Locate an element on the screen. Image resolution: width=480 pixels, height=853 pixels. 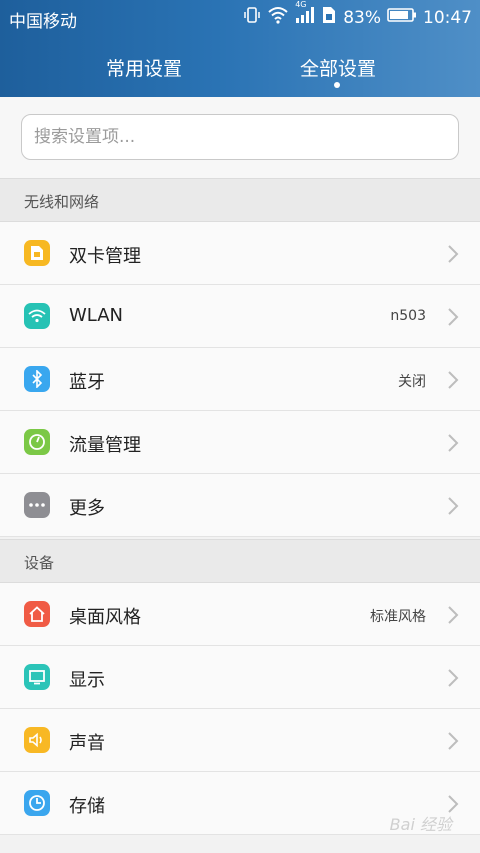
tab-all-settings: 全部设置 is located at coordinates (338, 67).